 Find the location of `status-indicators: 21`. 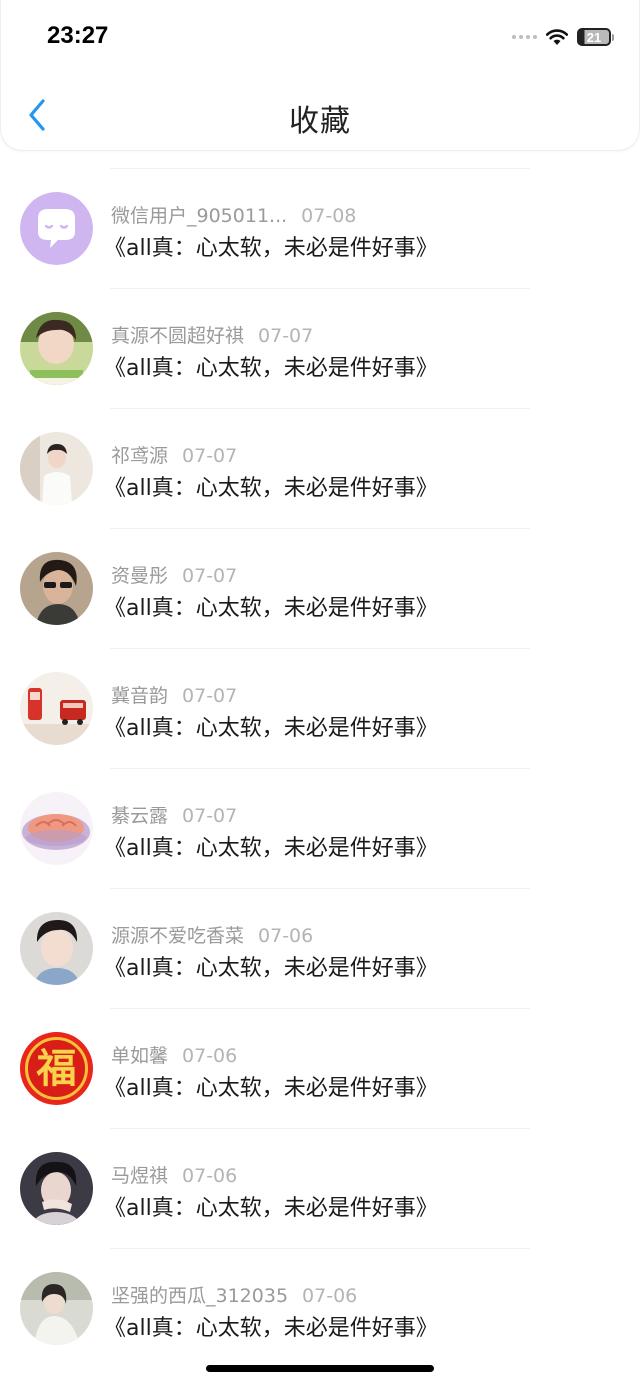

status-indicators: 21 is located at coordinates (563, 37).